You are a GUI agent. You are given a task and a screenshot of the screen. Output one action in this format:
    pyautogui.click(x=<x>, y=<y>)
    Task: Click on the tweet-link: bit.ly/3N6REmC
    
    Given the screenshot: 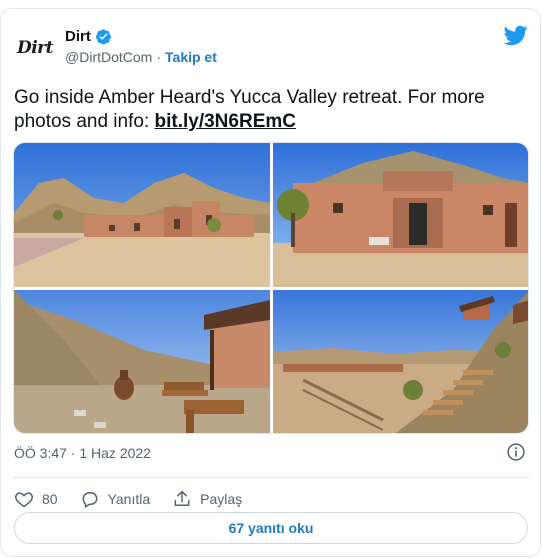 What is the action you would take?
    pyautogui.click(x=225, y=121)
    